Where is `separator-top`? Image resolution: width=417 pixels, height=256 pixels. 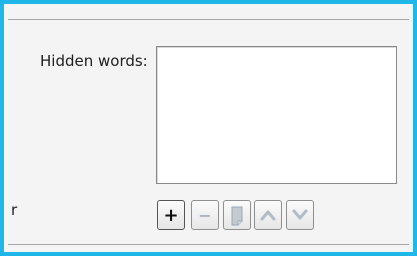 separator-top is located at coordinates (208, 19).